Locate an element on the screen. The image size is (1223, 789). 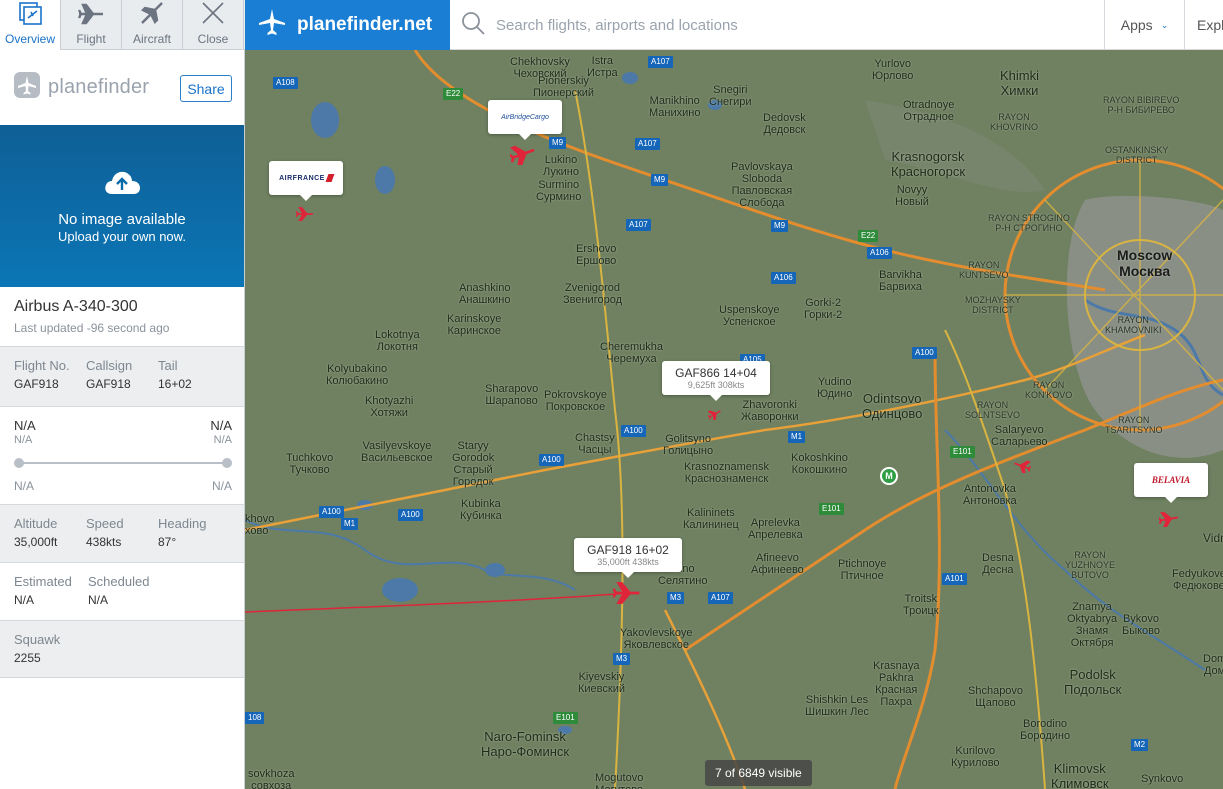
place-karinskoye: Karinskoye Каринское is located at coordinates (474, 325).